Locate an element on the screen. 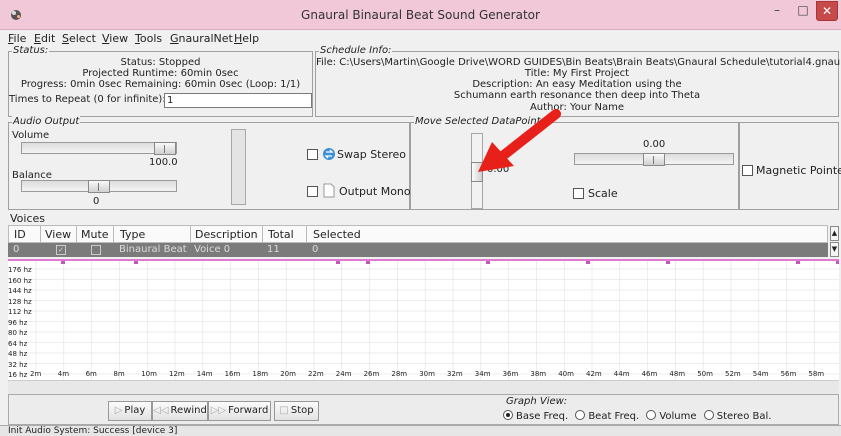 The height and width of the screenshot is (436, 841). move-datapoints-group: Move Selected DataPoints 0.00 0.00 Scale is located at coordinates (574, 163).